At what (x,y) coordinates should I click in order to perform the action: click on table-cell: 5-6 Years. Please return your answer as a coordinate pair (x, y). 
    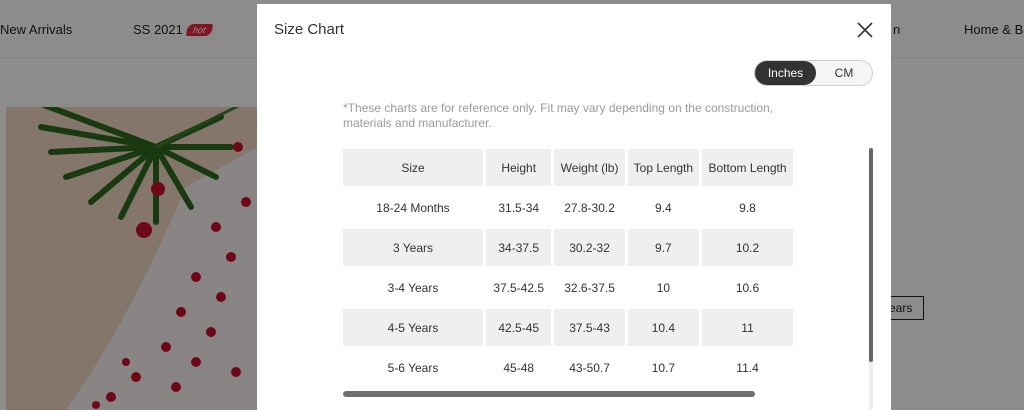
    Looking at the image, I should click on (413, 367).